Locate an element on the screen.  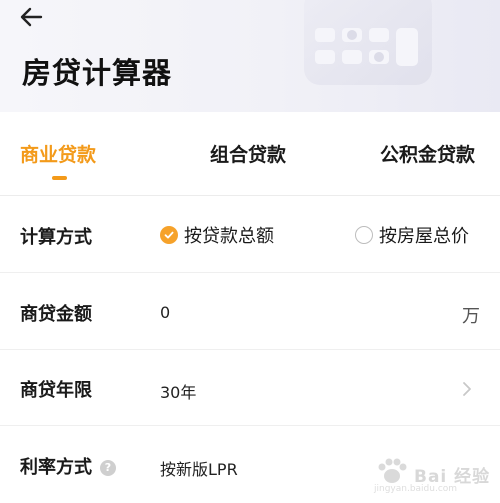
active-tab-indicator is located at coordinates (59, 178).